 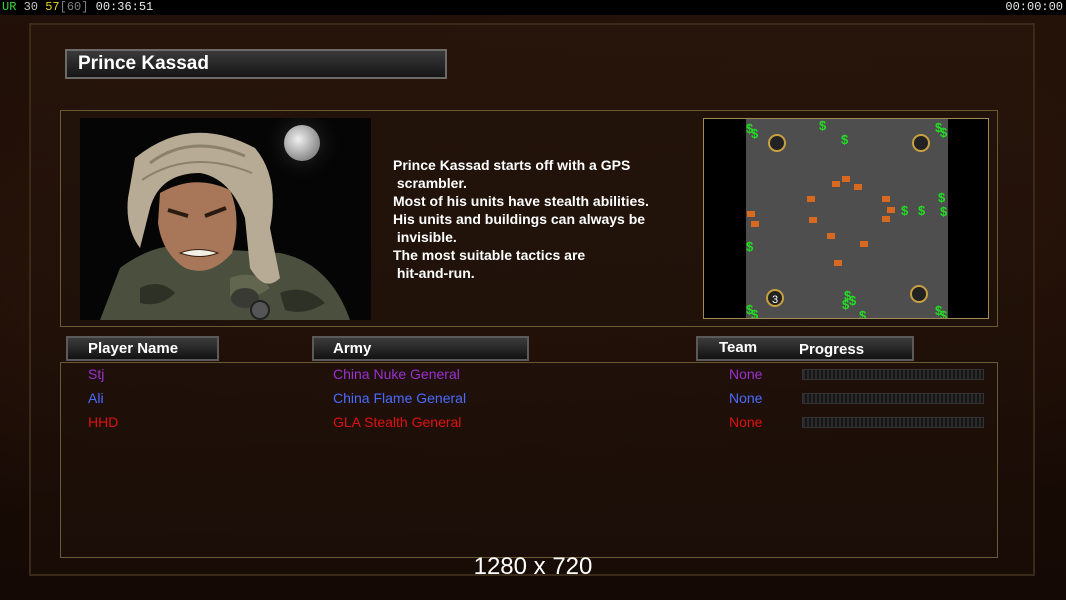 I want to click on team-header-label: Team, so click(x=738, y=347).